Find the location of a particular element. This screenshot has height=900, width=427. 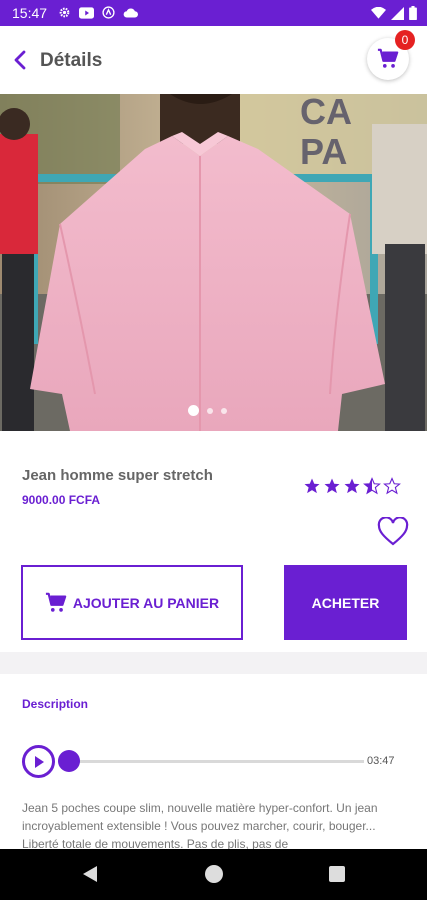

carousel-indicator is located at coordinates (207, 410).